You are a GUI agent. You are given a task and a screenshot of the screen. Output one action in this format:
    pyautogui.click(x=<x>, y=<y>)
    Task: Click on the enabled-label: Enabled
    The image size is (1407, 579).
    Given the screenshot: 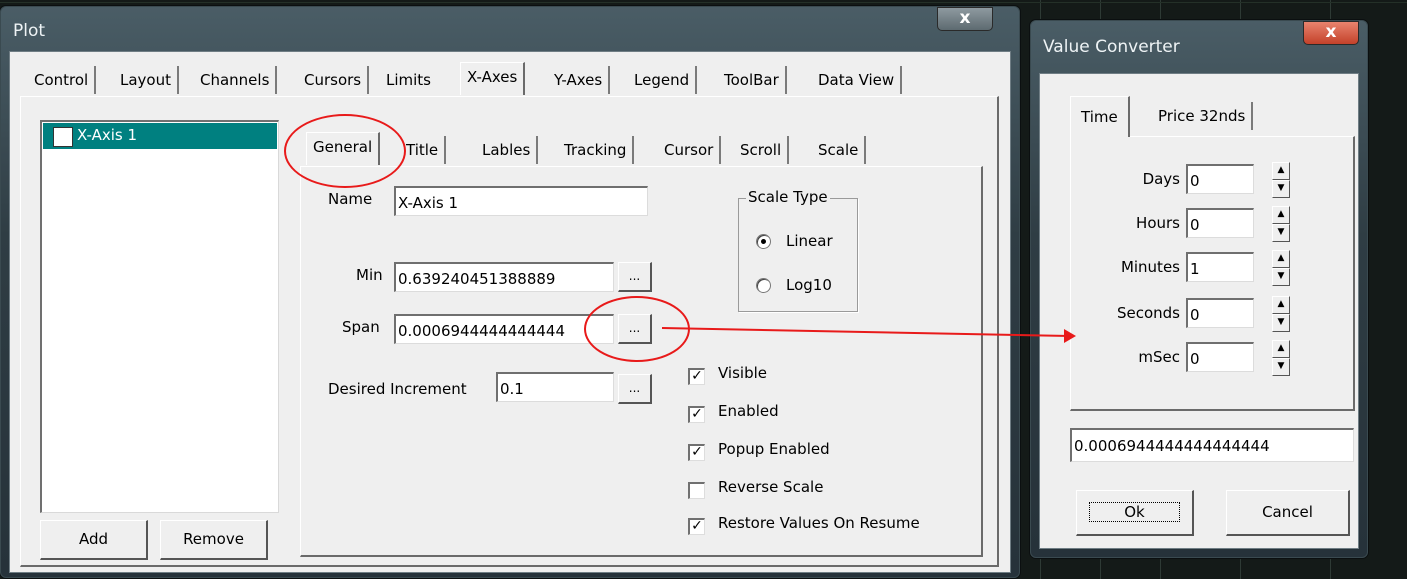 What is the action you would take?
    pyautogui.click(x=748, y=411)
    